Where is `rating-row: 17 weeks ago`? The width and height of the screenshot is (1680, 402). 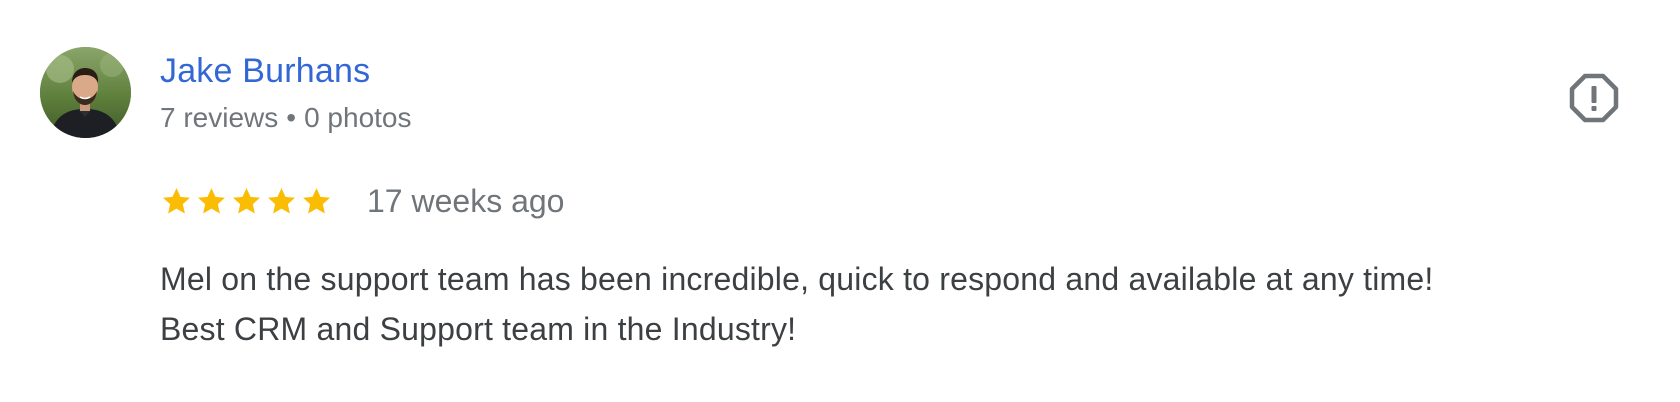
rating-row: 17 weeks ago is located at coordinates (362, 201).